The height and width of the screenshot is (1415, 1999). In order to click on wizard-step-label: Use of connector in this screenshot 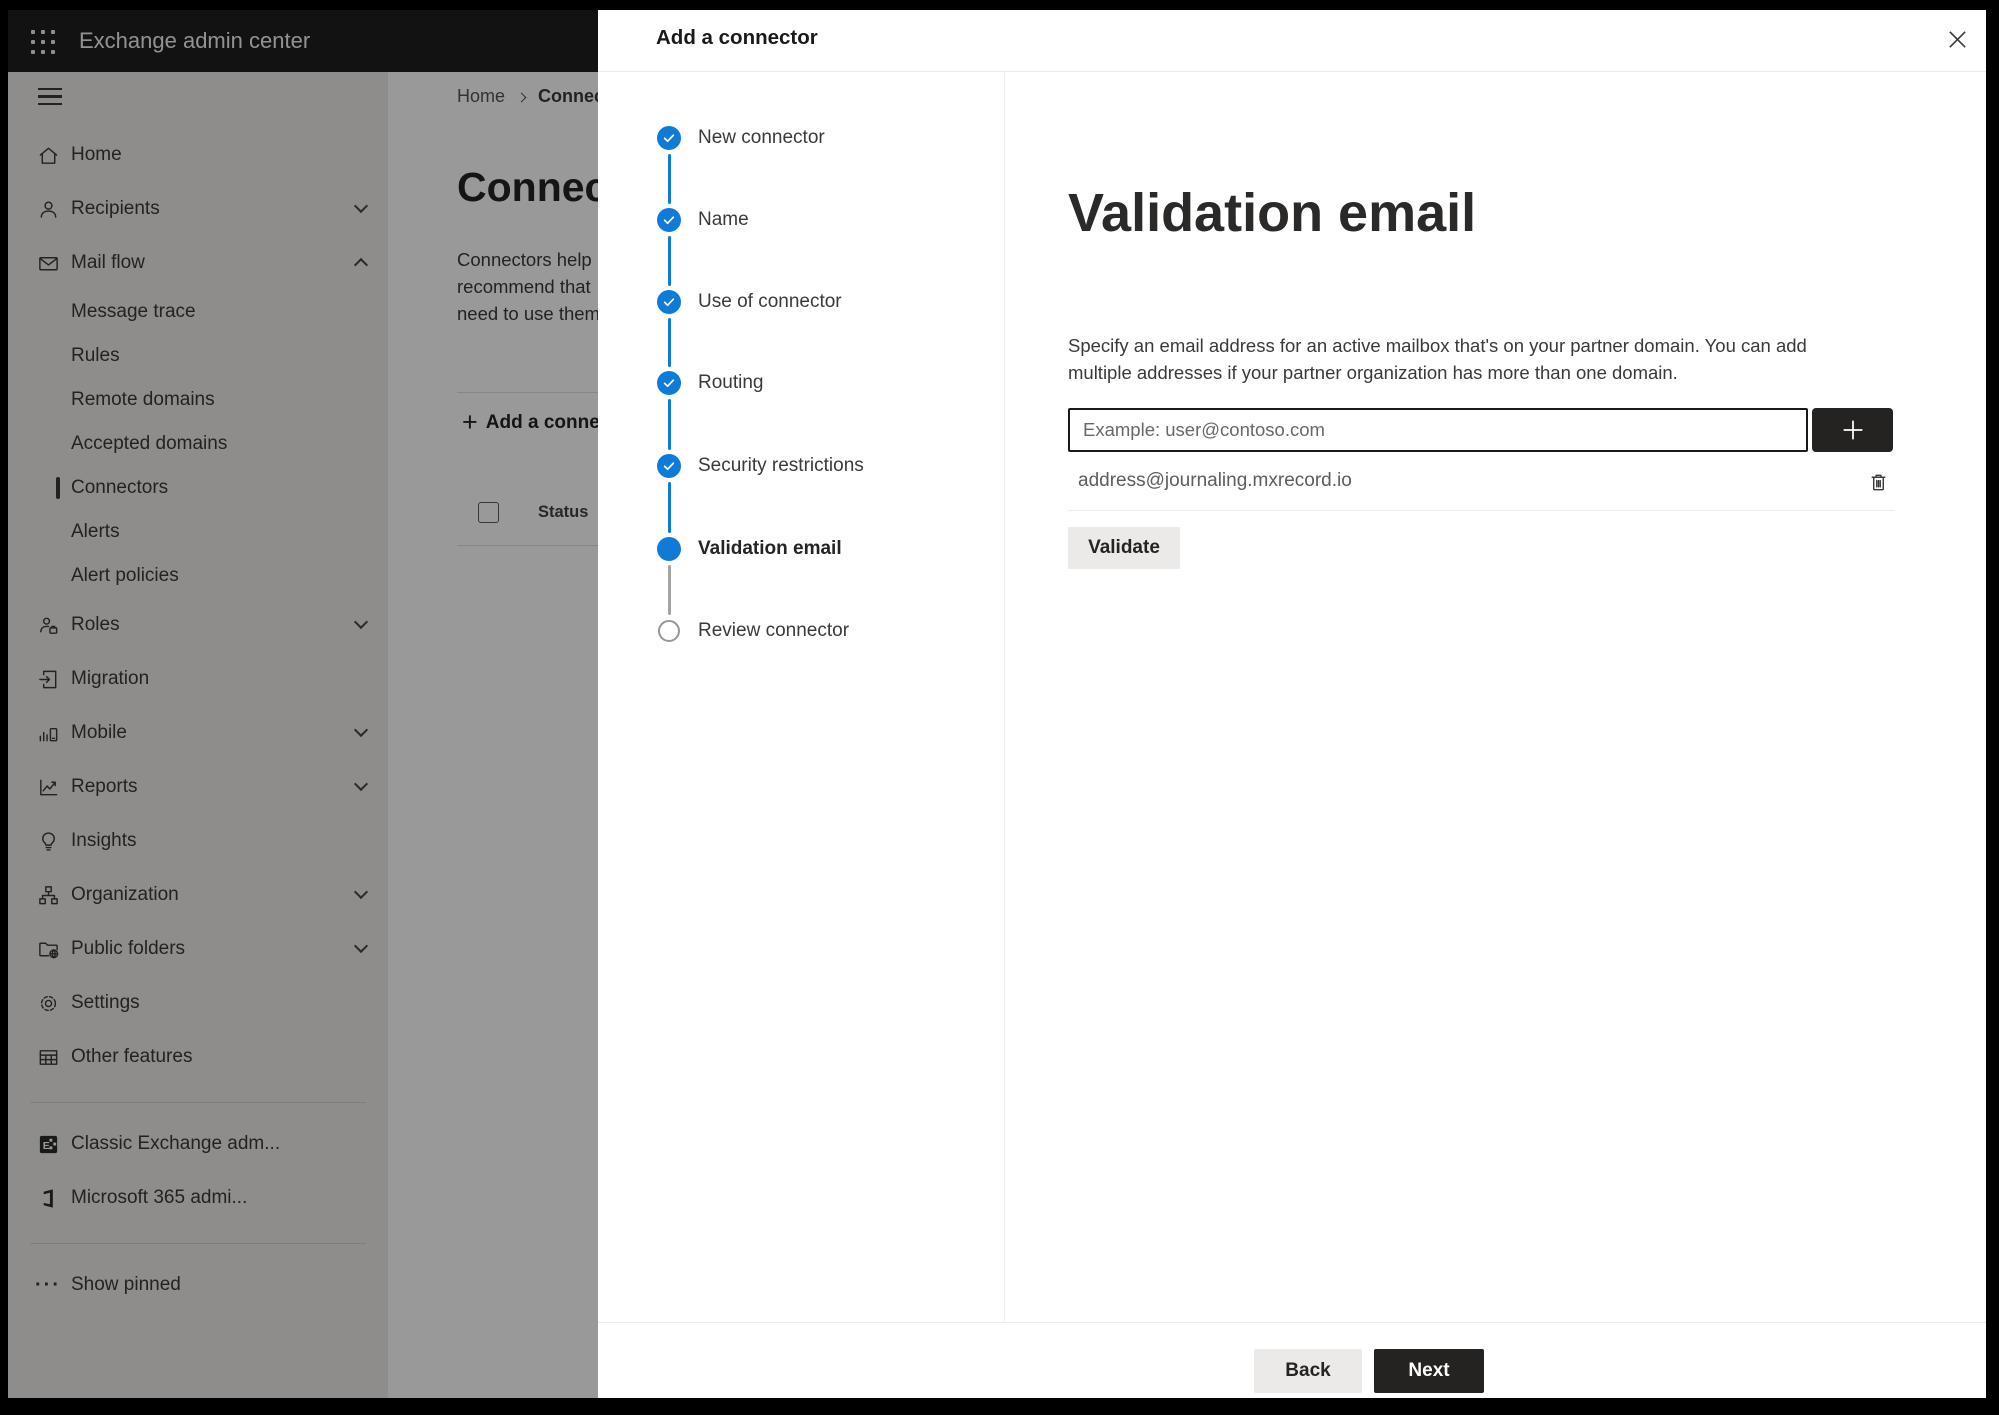, I will do `click(770, 301)`.